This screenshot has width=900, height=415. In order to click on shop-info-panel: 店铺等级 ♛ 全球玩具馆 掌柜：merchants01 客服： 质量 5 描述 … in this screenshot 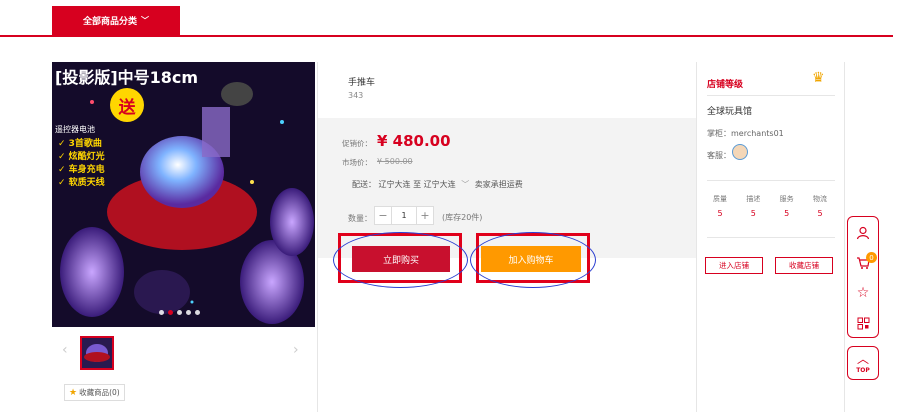, I will do `click(771, 237)`.